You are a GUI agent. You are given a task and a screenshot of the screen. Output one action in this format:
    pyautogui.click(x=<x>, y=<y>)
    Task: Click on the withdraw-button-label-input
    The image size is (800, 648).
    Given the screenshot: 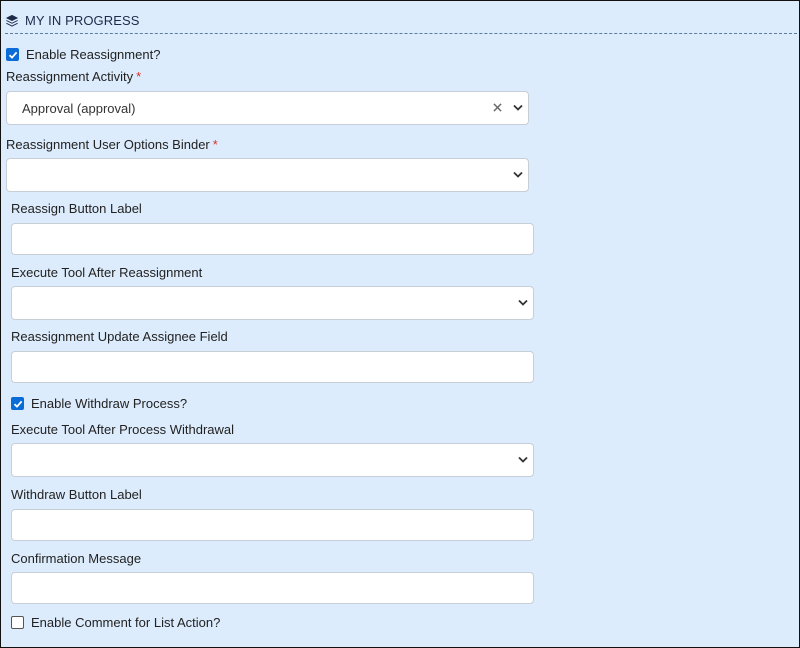 What is the action you would take?
    pyautogui.click(x=272, y=525)
    